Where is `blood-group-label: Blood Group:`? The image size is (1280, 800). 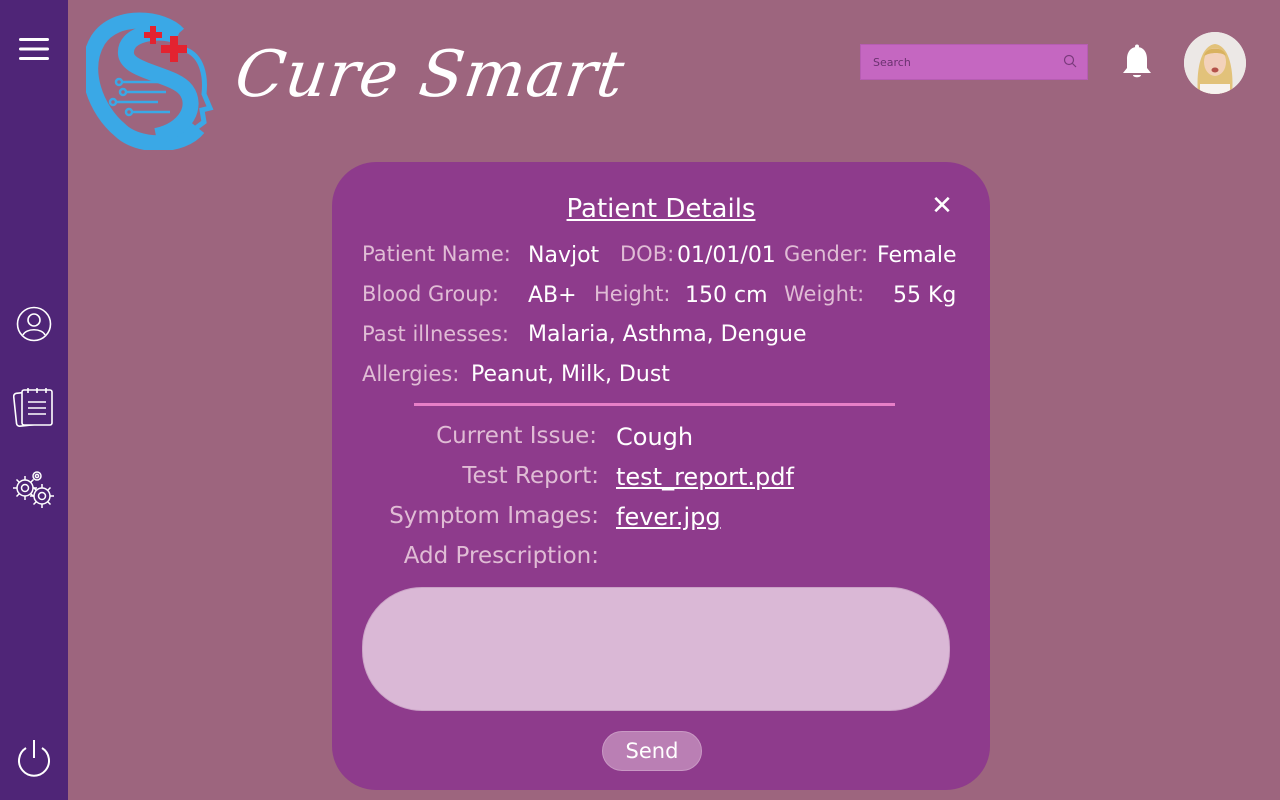 blood-group-label: Blood Group: is located at coordinates (430, 294).